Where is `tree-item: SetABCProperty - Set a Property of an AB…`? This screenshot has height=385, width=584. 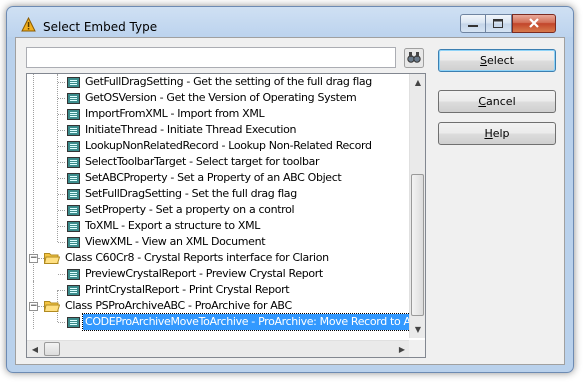
tree-item: SetABCProperty - Set a Property of an AB… is located at coordinates (200, 178).